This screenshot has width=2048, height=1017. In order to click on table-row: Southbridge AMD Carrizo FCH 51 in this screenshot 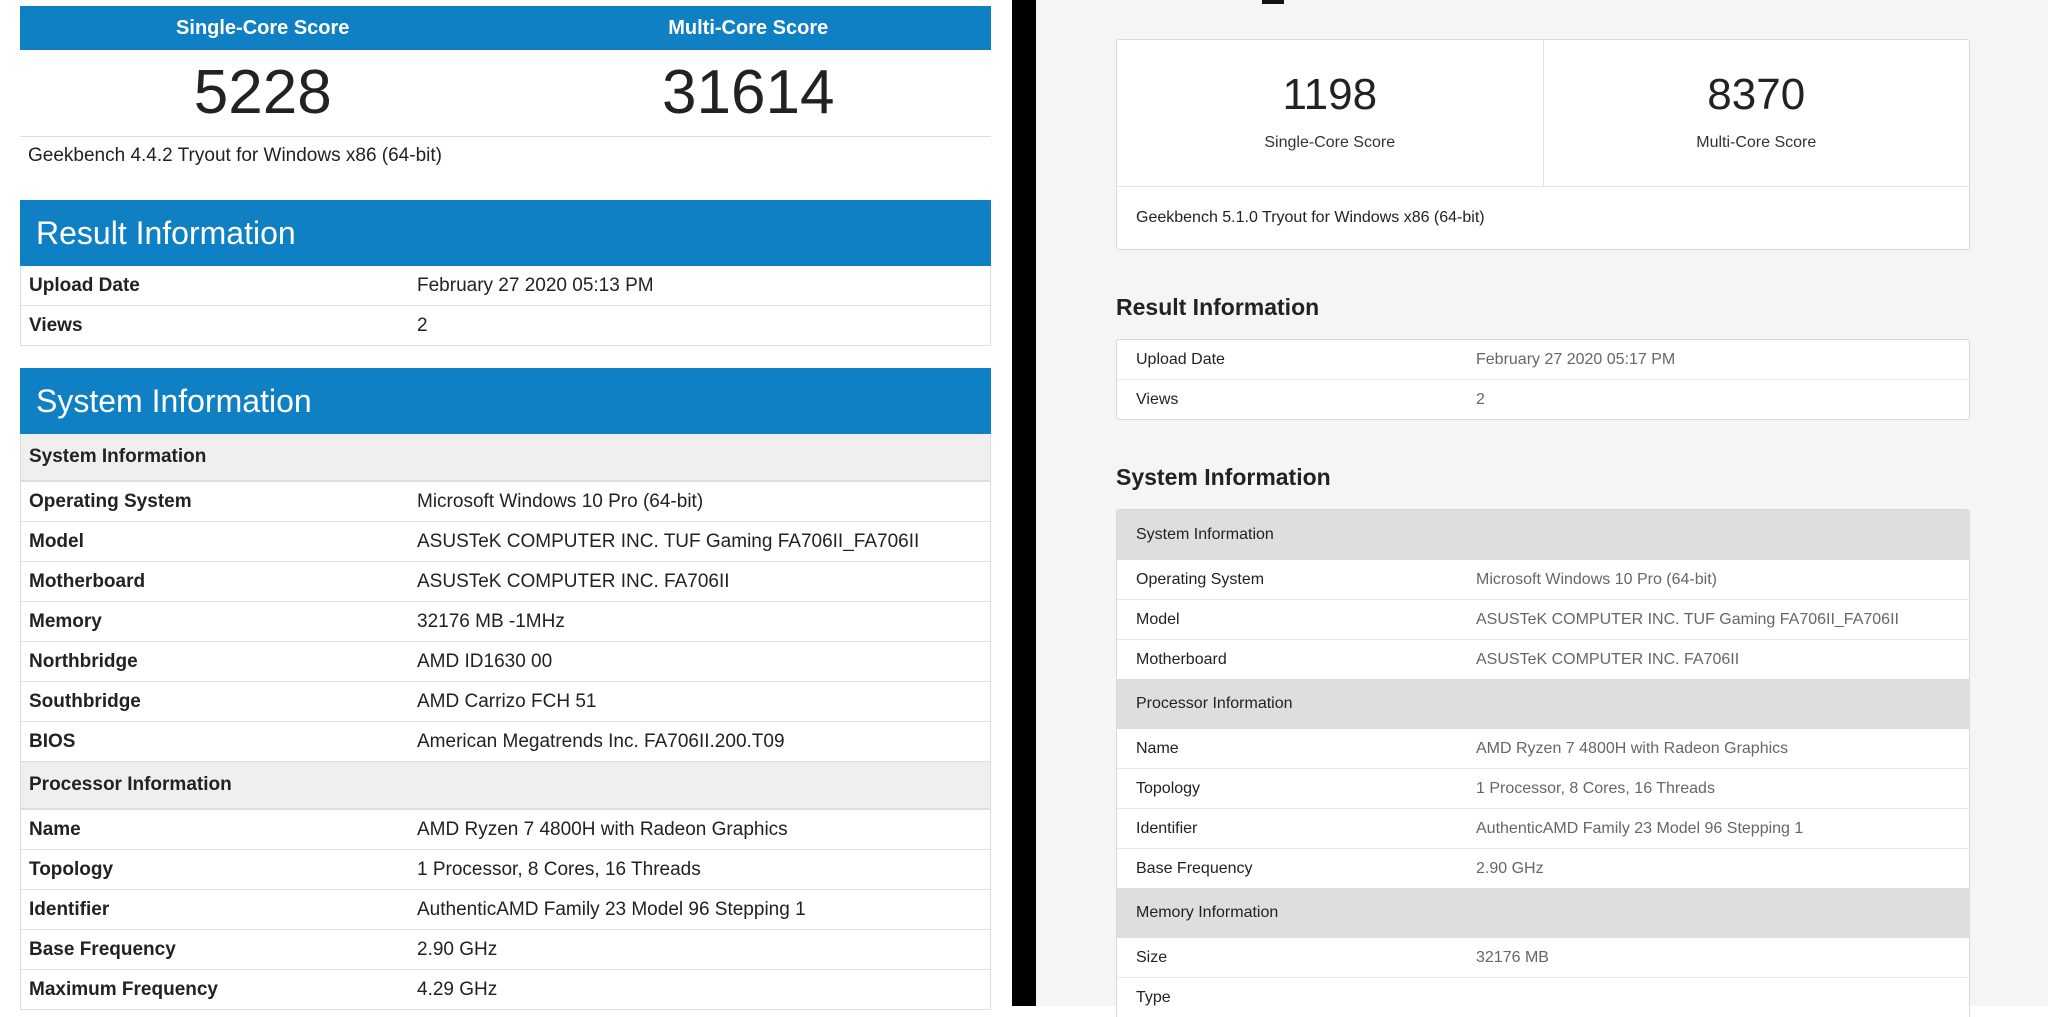, I will do `click(505, 701)`.